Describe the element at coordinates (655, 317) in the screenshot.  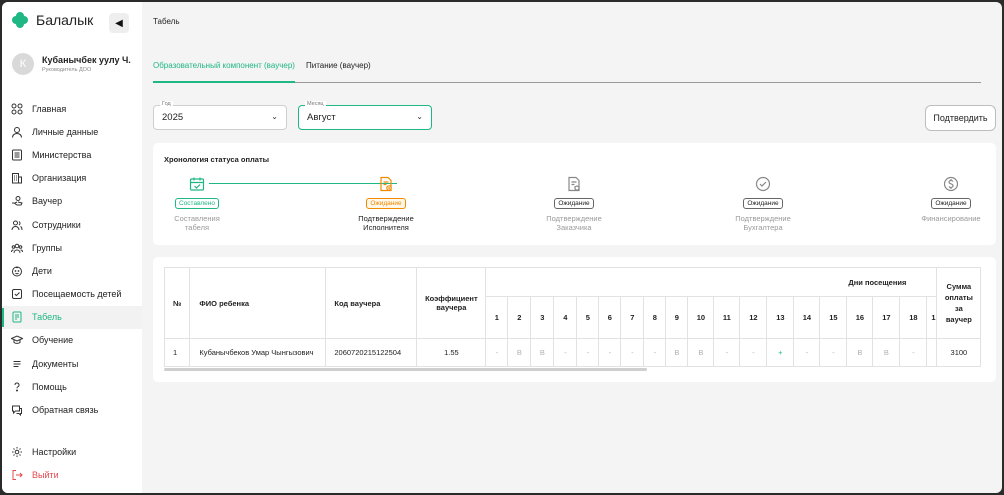
I see `day-header: 8` at that location.